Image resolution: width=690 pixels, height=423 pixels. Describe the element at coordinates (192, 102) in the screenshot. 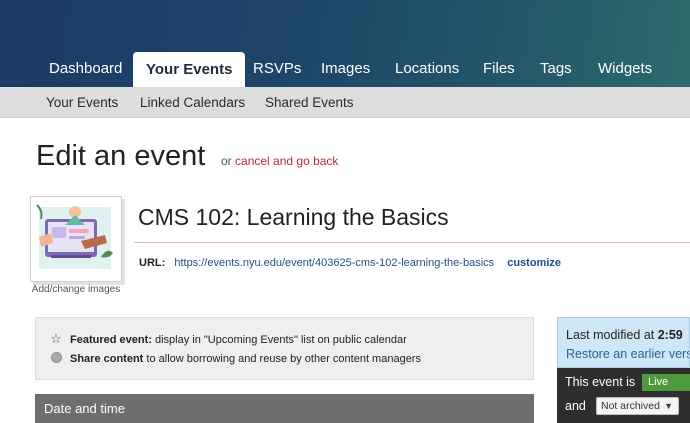

I see `subnav-linked-calendars: Linked Calendars` at that location.